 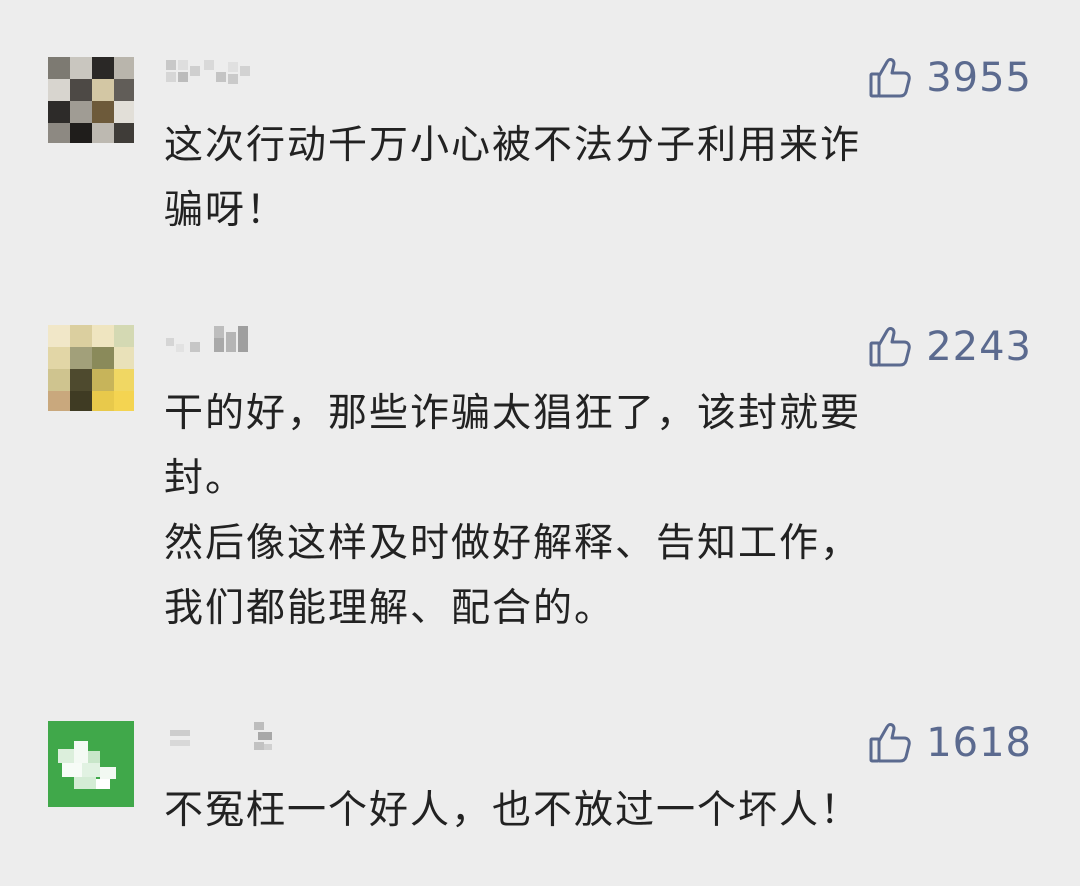 What do you see at coordinates (979, 743) in the screenshot?
I see `like-count: 1618` at bounding box center [979, 743].